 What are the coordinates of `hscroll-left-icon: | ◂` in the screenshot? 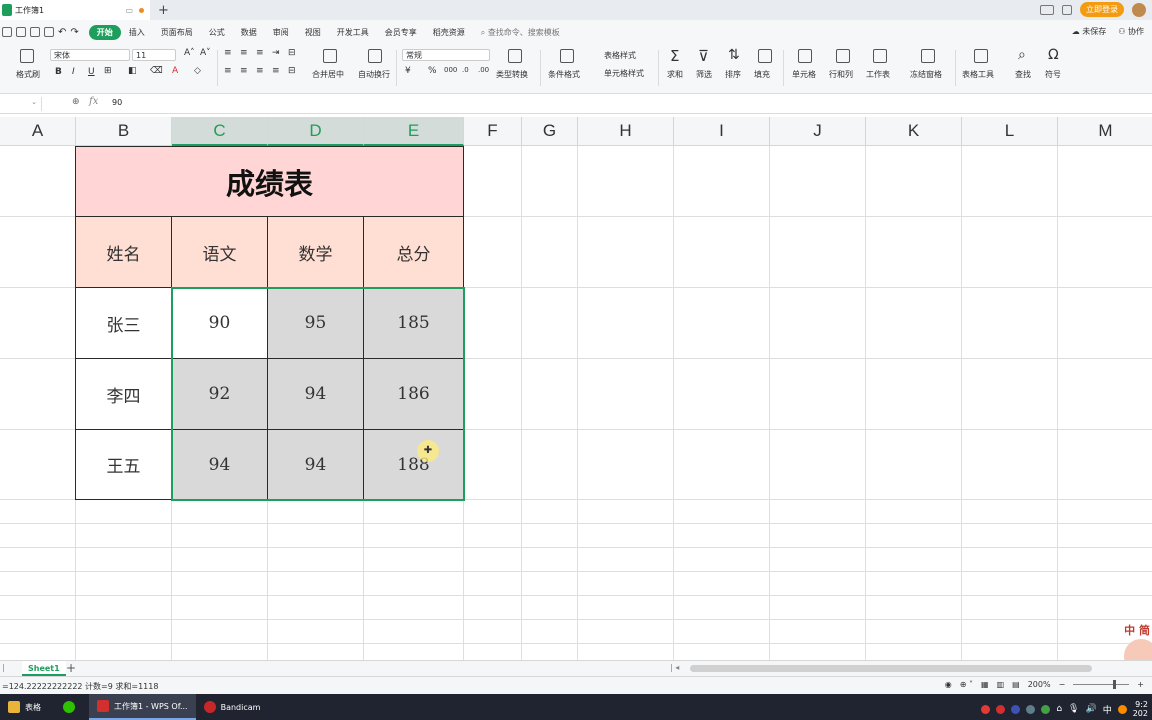 It's located at (674, 667).